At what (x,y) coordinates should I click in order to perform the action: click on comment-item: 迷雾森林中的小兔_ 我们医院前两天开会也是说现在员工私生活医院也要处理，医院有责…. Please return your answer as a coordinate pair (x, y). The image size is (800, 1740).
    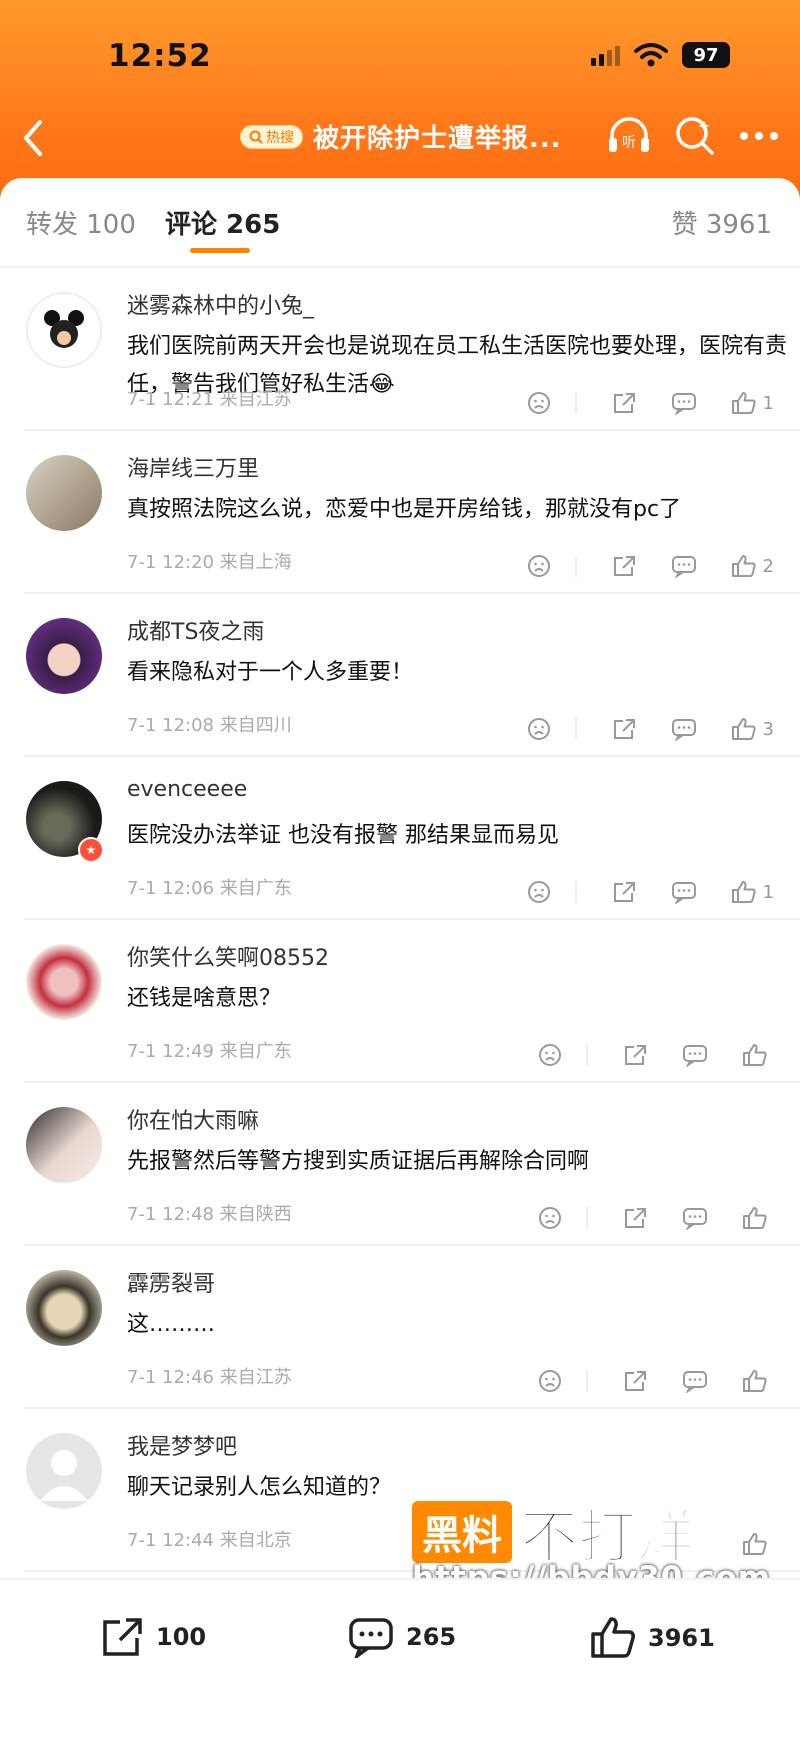
    Looking at the image, I should click on (412, 349).